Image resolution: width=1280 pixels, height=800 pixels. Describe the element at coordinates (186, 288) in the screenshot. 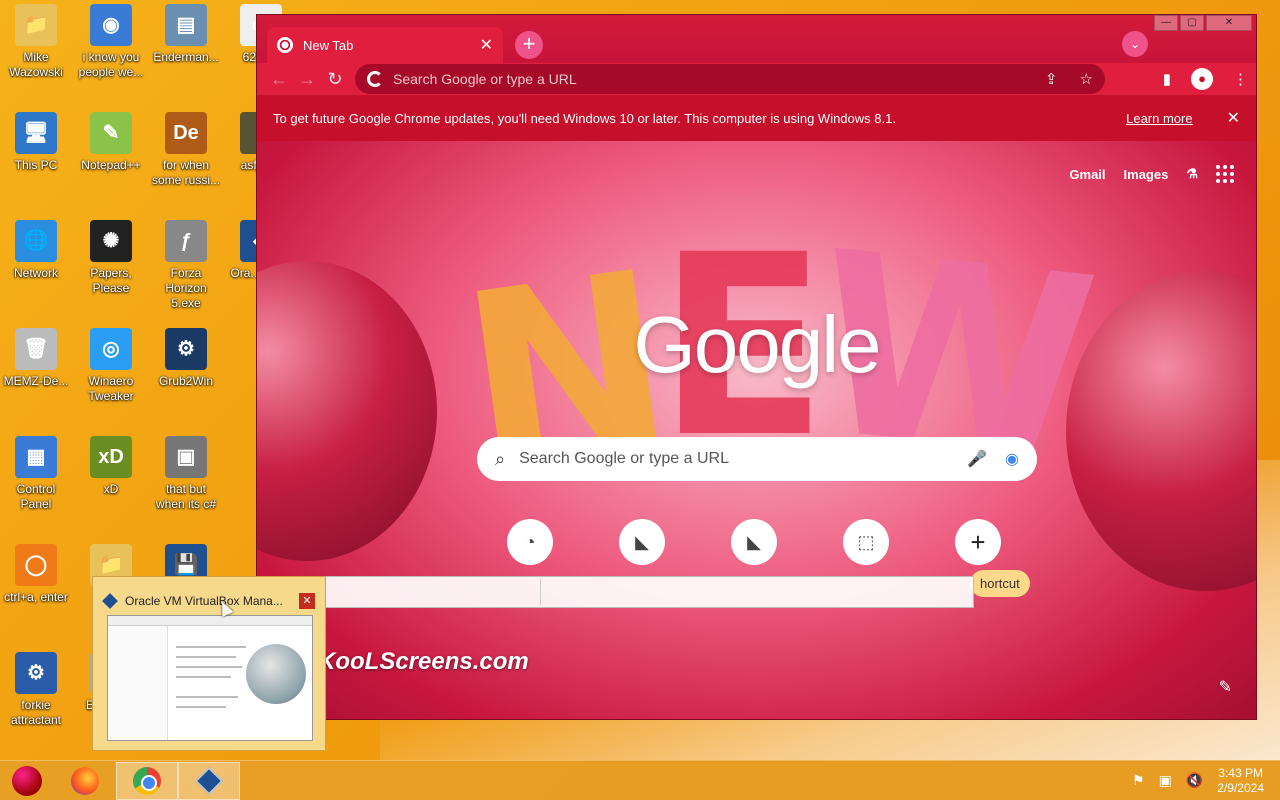

I see `desktop-icon-label: Forza Horizon 5.exe` at that location.